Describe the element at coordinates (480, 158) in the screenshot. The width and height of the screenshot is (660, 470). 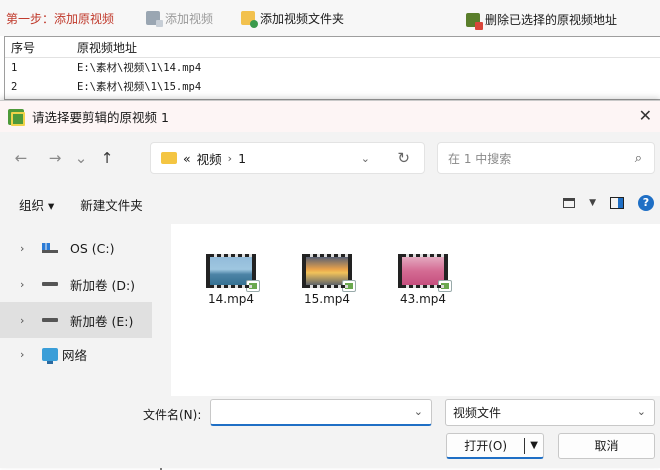
I see `search-placeholder: 在 1 中搜索` at that location.